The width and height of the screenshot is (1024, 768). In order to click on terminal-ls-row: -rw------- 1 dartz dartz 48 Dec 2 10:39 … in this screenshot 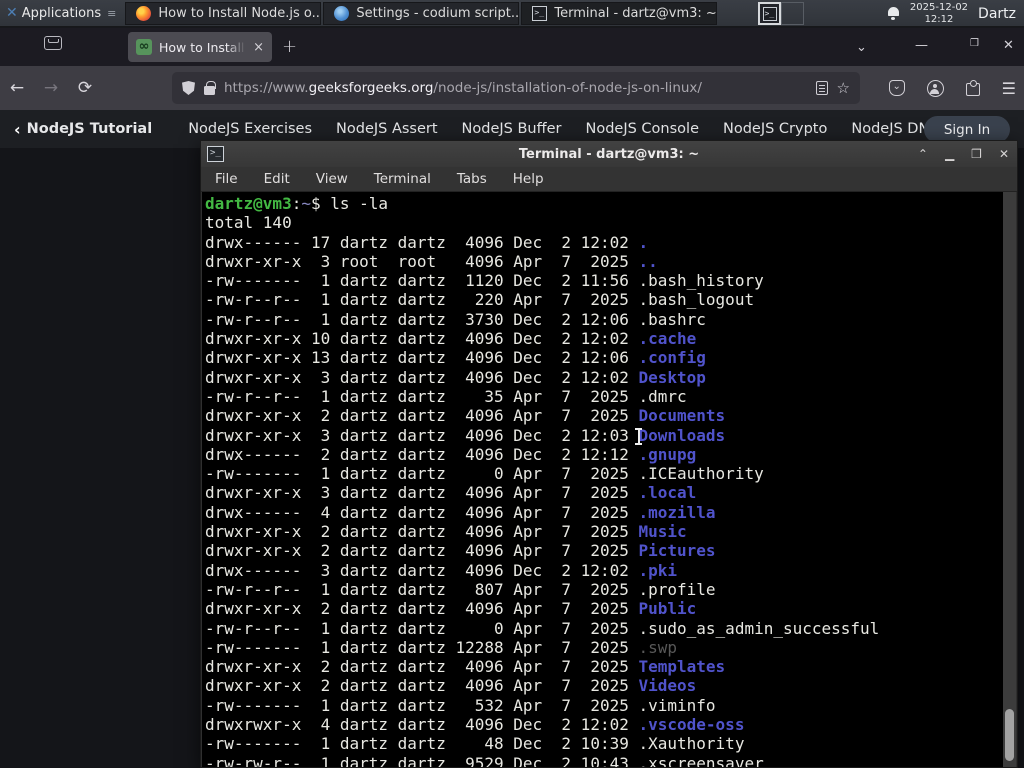, I will do `click(475, 744)`.